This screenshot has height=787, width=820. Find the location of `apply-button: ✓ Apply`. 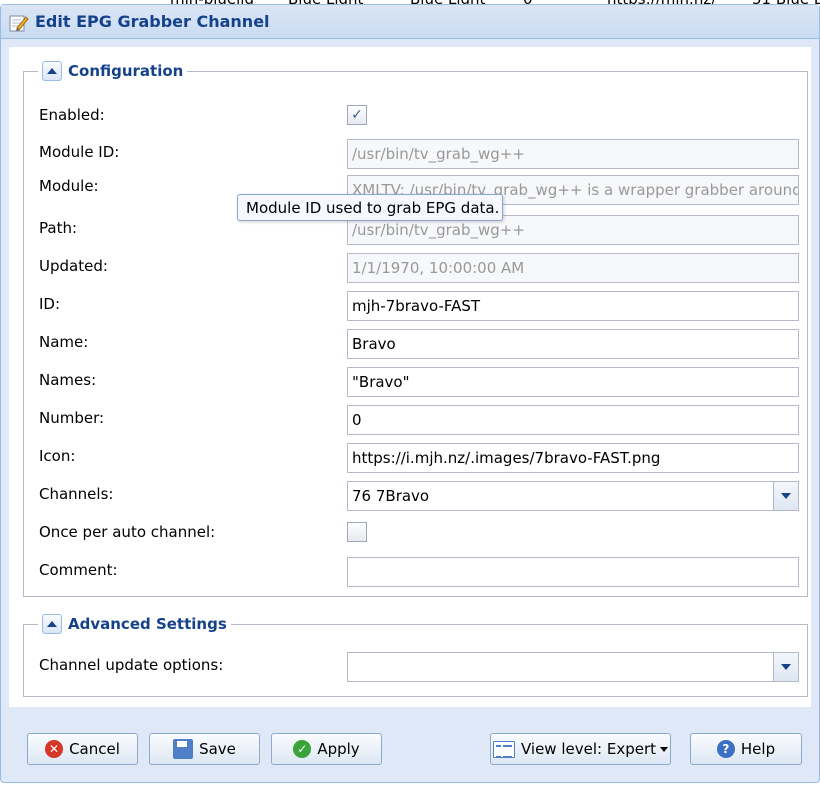

apply-button: ✓ Apply is located at coordinates (326, 749).